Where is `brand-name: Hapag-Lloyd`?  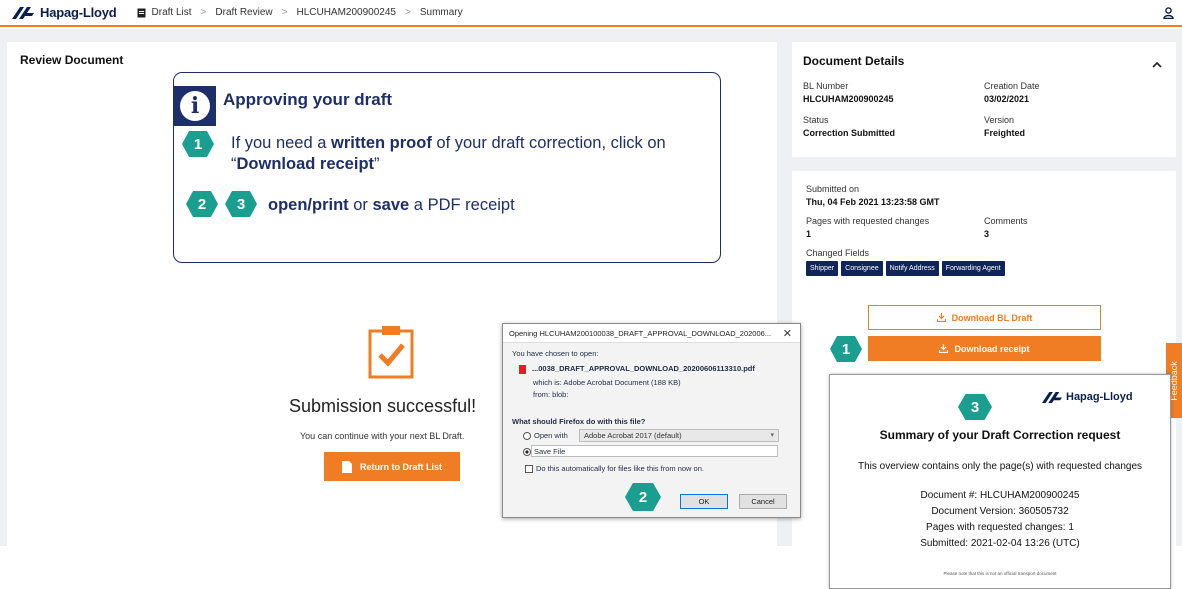 brand-name: Hapag-Lloyd is located at coordinates (78, 12).